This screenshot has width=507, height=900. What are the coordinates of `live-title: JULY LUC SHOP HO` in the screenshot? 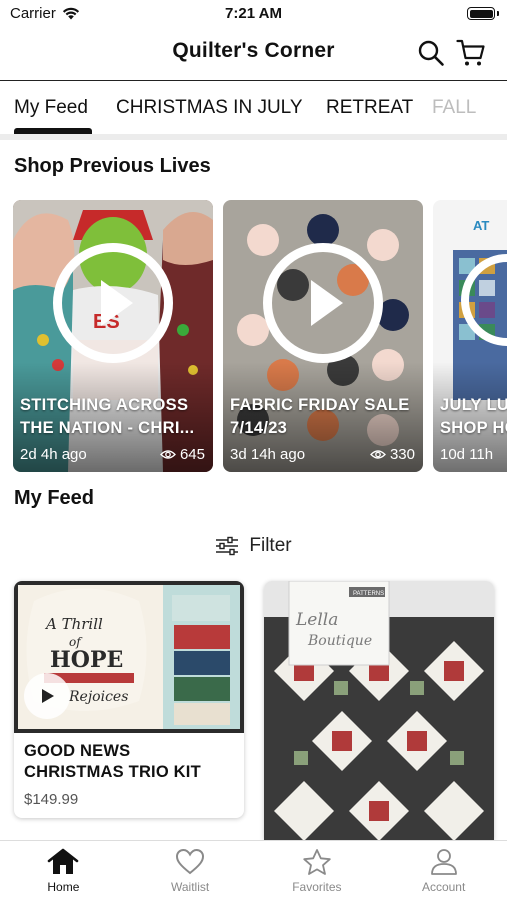 It's located at (473, 416).